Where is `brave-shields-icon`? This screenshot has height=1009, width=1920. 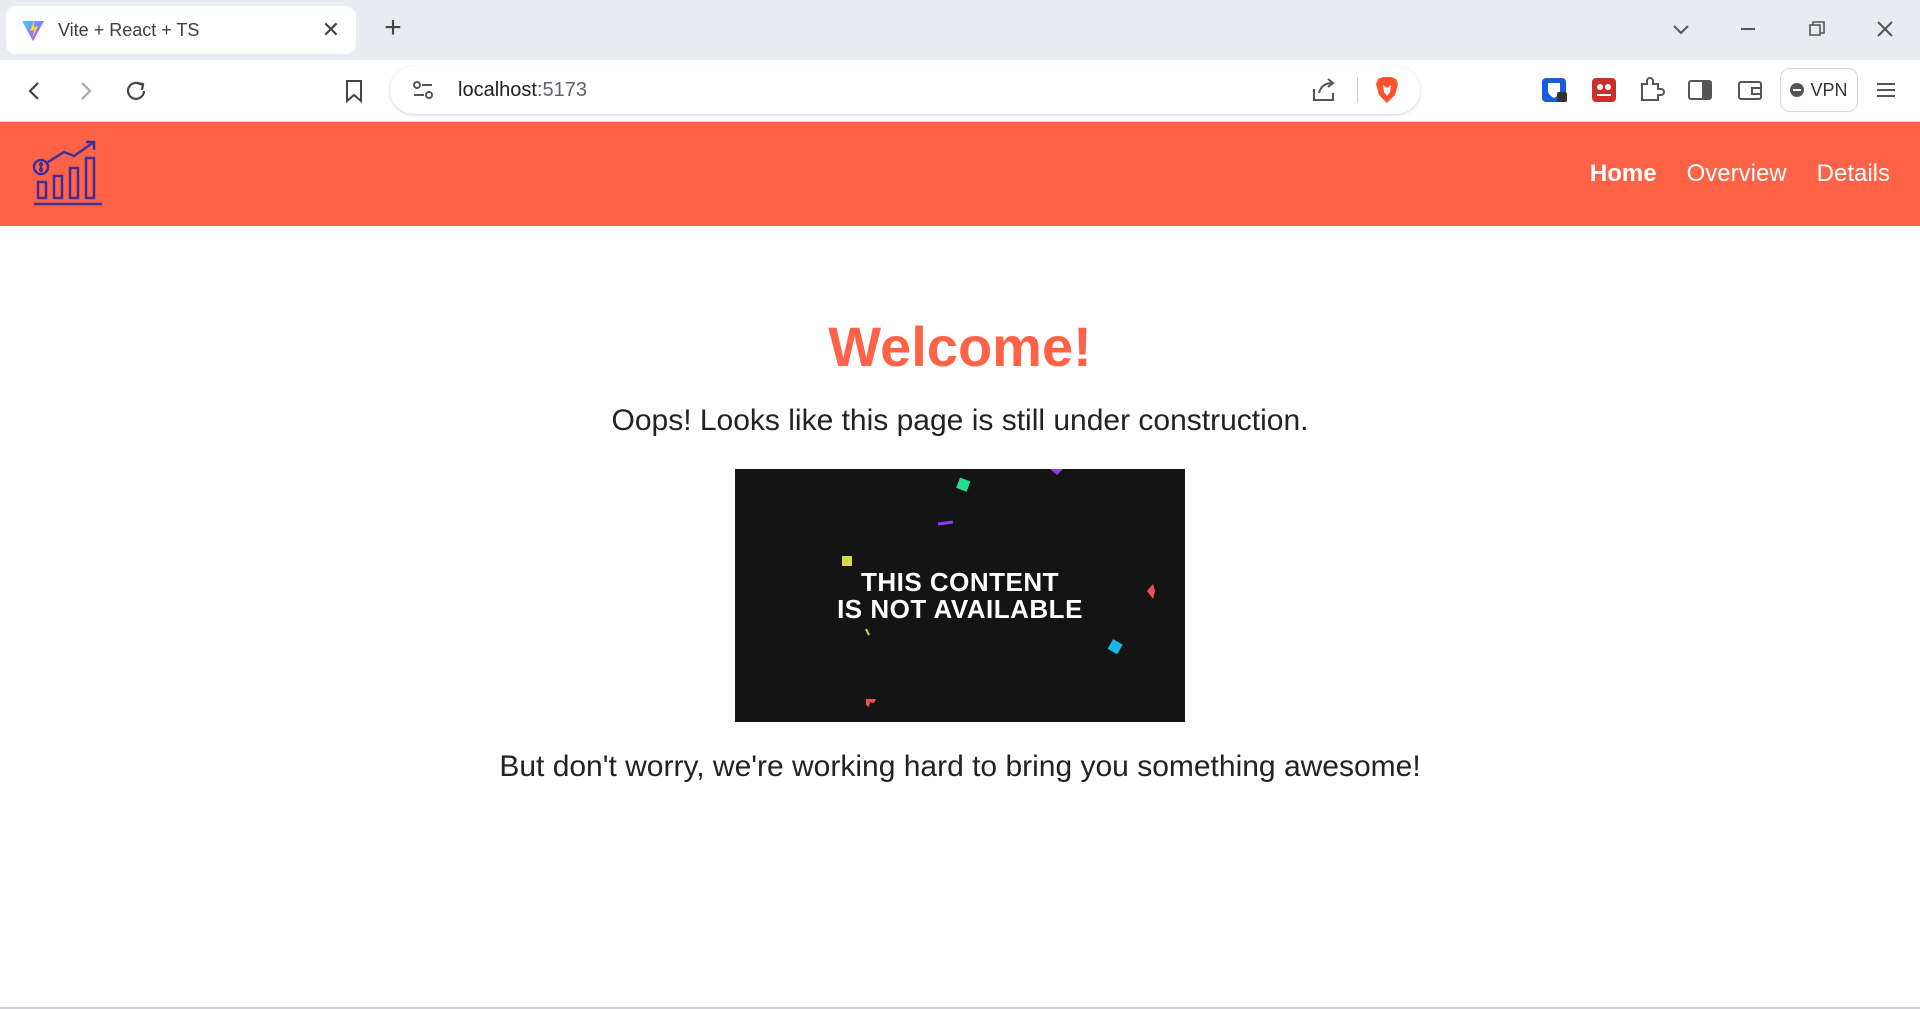 brave-shields-icon is located at coordinates (1387, 90).